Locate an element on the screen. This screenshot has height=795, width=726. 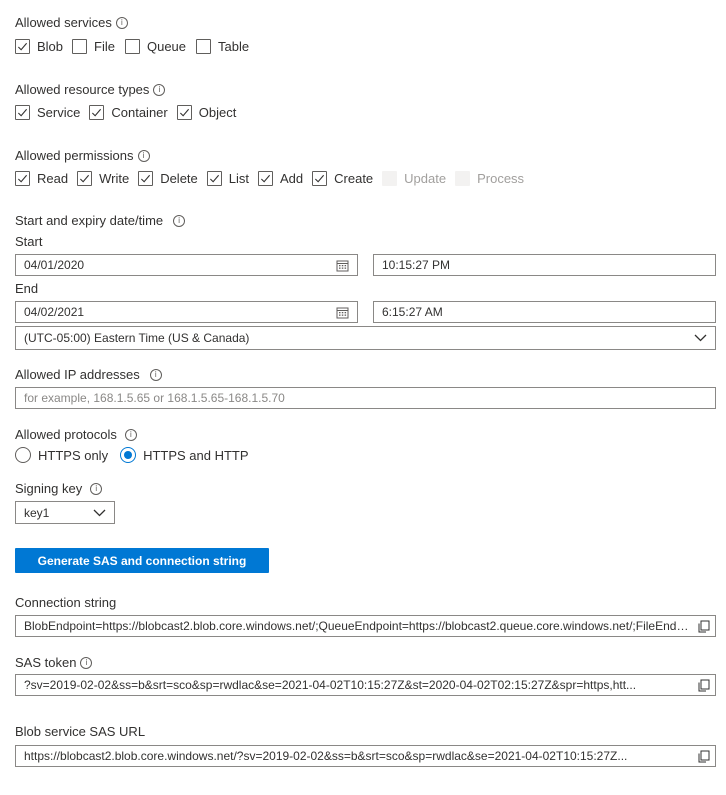
sas-token-title: SAS token i is located at coordinates (54, 662).